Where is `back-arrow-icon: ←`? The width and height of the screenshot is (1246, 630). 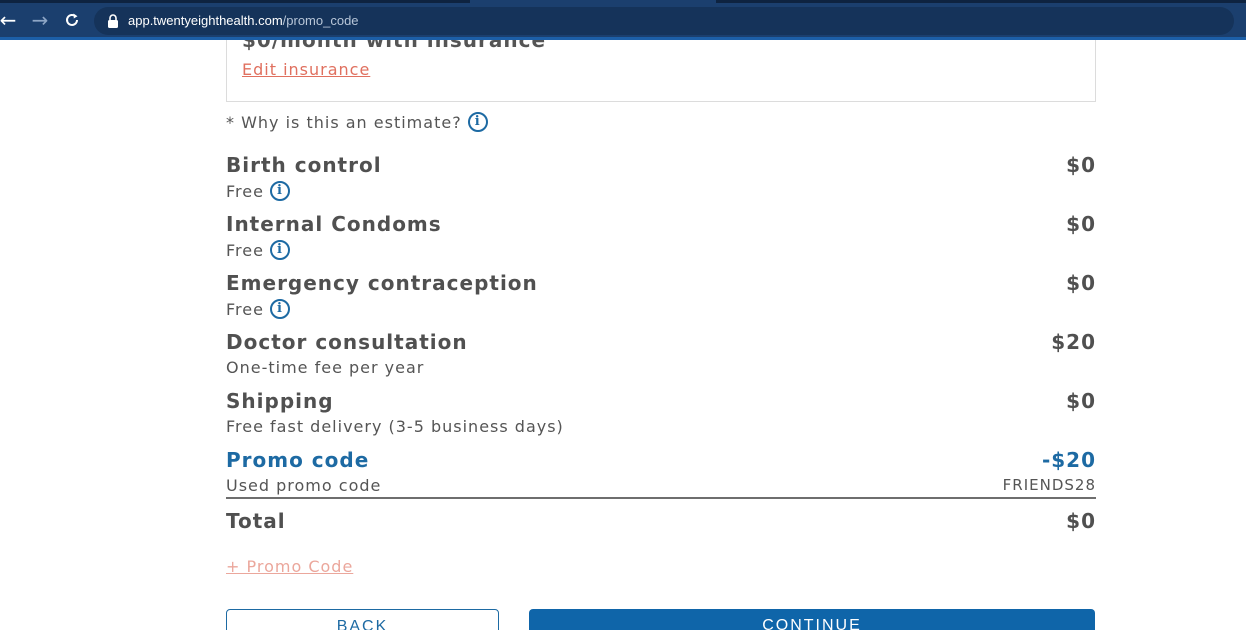
back-arrow-icon: ← is located at coordinates (10, 20).